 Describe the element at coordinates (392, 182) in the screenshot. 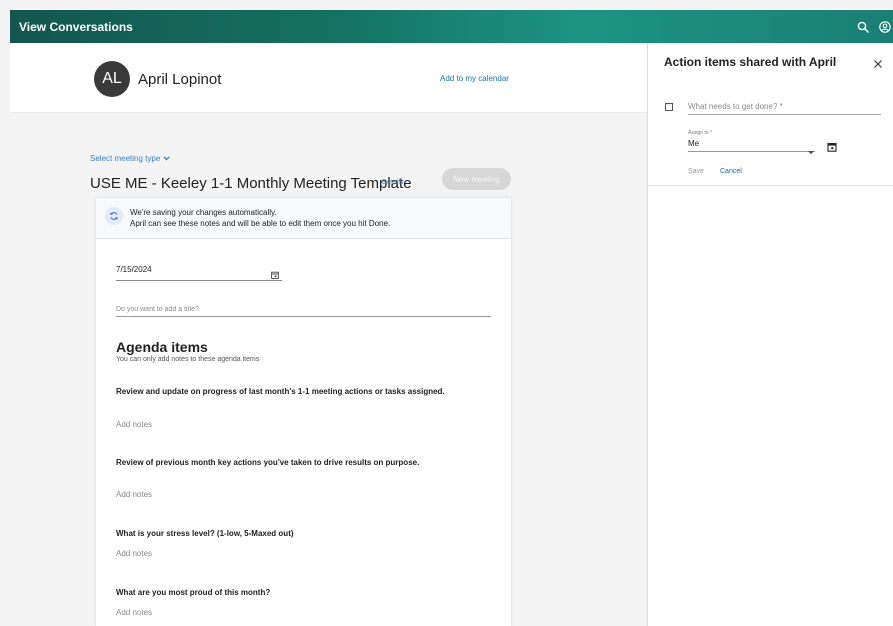

I see `details-link: Details` at that location.